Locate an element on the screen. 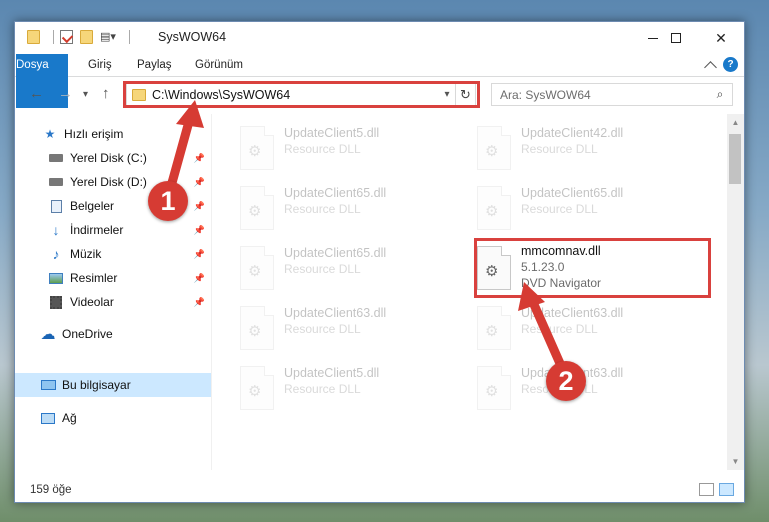 Image resolution: width=769 pixels, height=522 pixels. window-title: SysWOW64 is located at coordinates (192, 37).